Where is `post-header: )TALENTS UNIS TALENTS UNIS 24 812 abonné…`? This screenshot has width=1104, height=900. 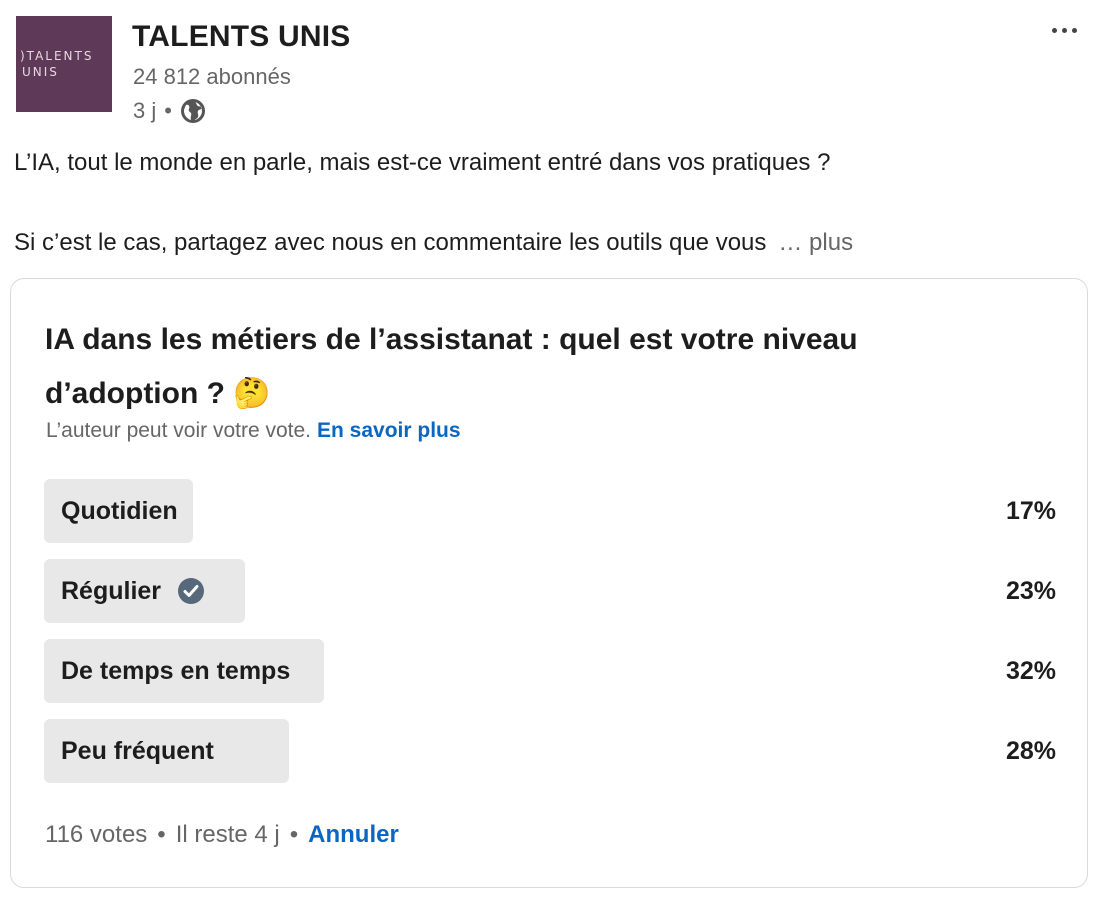 post-header: )TALENTS UNIS TALENTS UNIS 24 812 abonné… is located at coordinates (552, 72).